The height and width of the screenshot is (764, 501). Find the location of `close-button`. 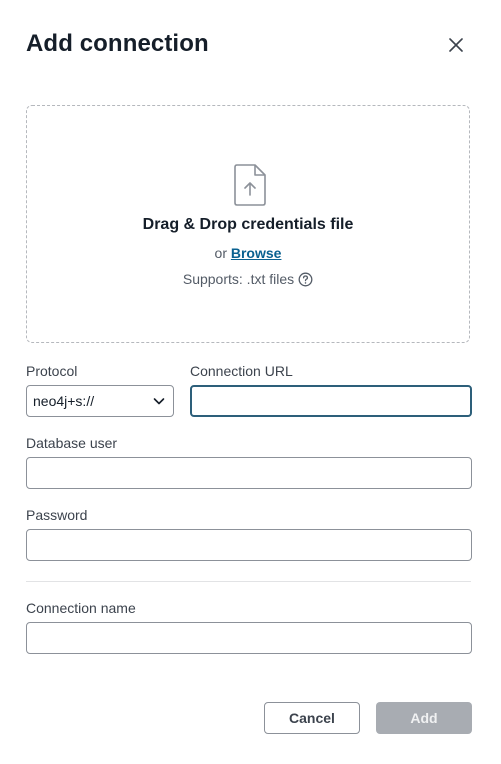

close-button is located at coordinates (456, 45).